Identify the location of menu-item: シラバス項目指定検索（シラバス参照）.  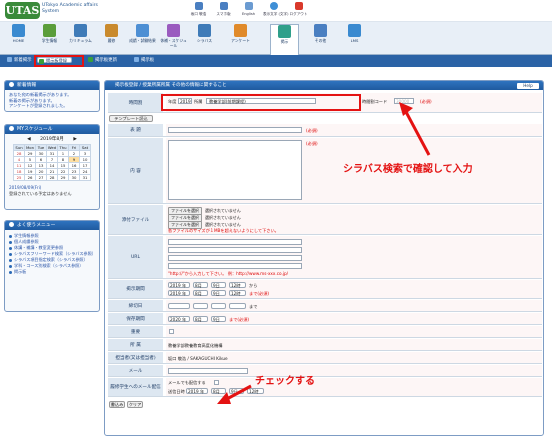
(52, 259).